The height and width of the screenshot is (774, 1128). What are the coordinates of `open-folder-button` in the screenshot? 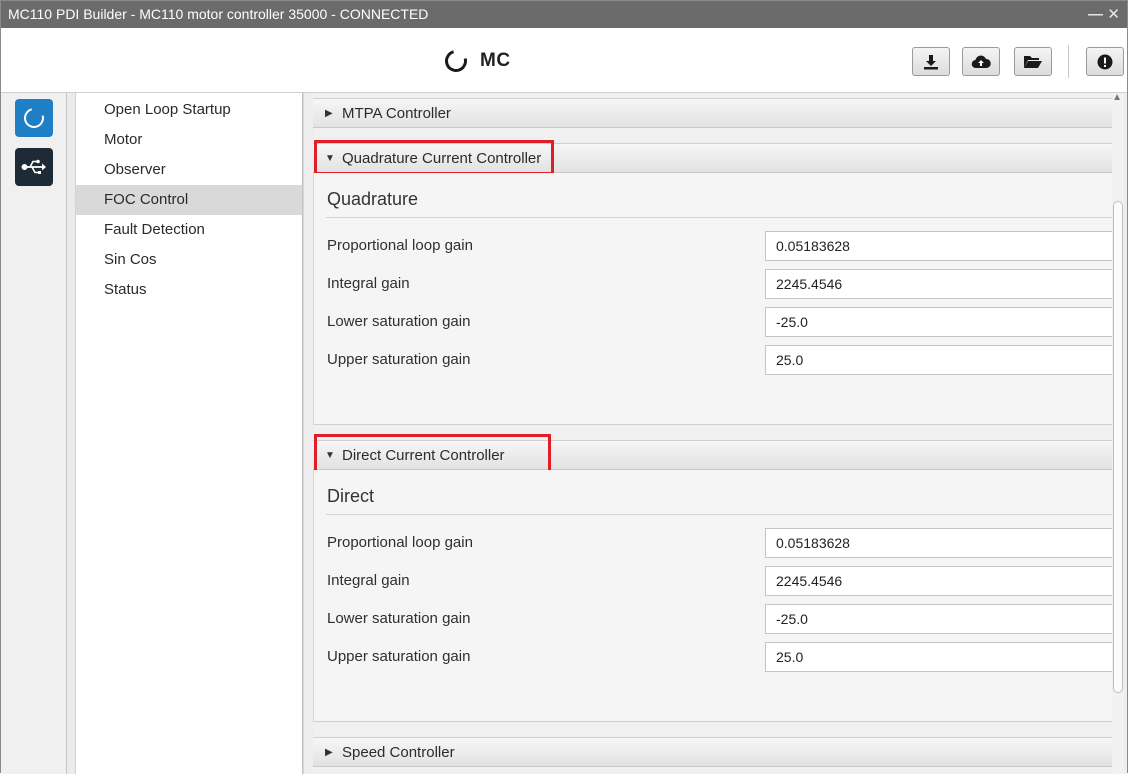 It's located at (1033, 61).